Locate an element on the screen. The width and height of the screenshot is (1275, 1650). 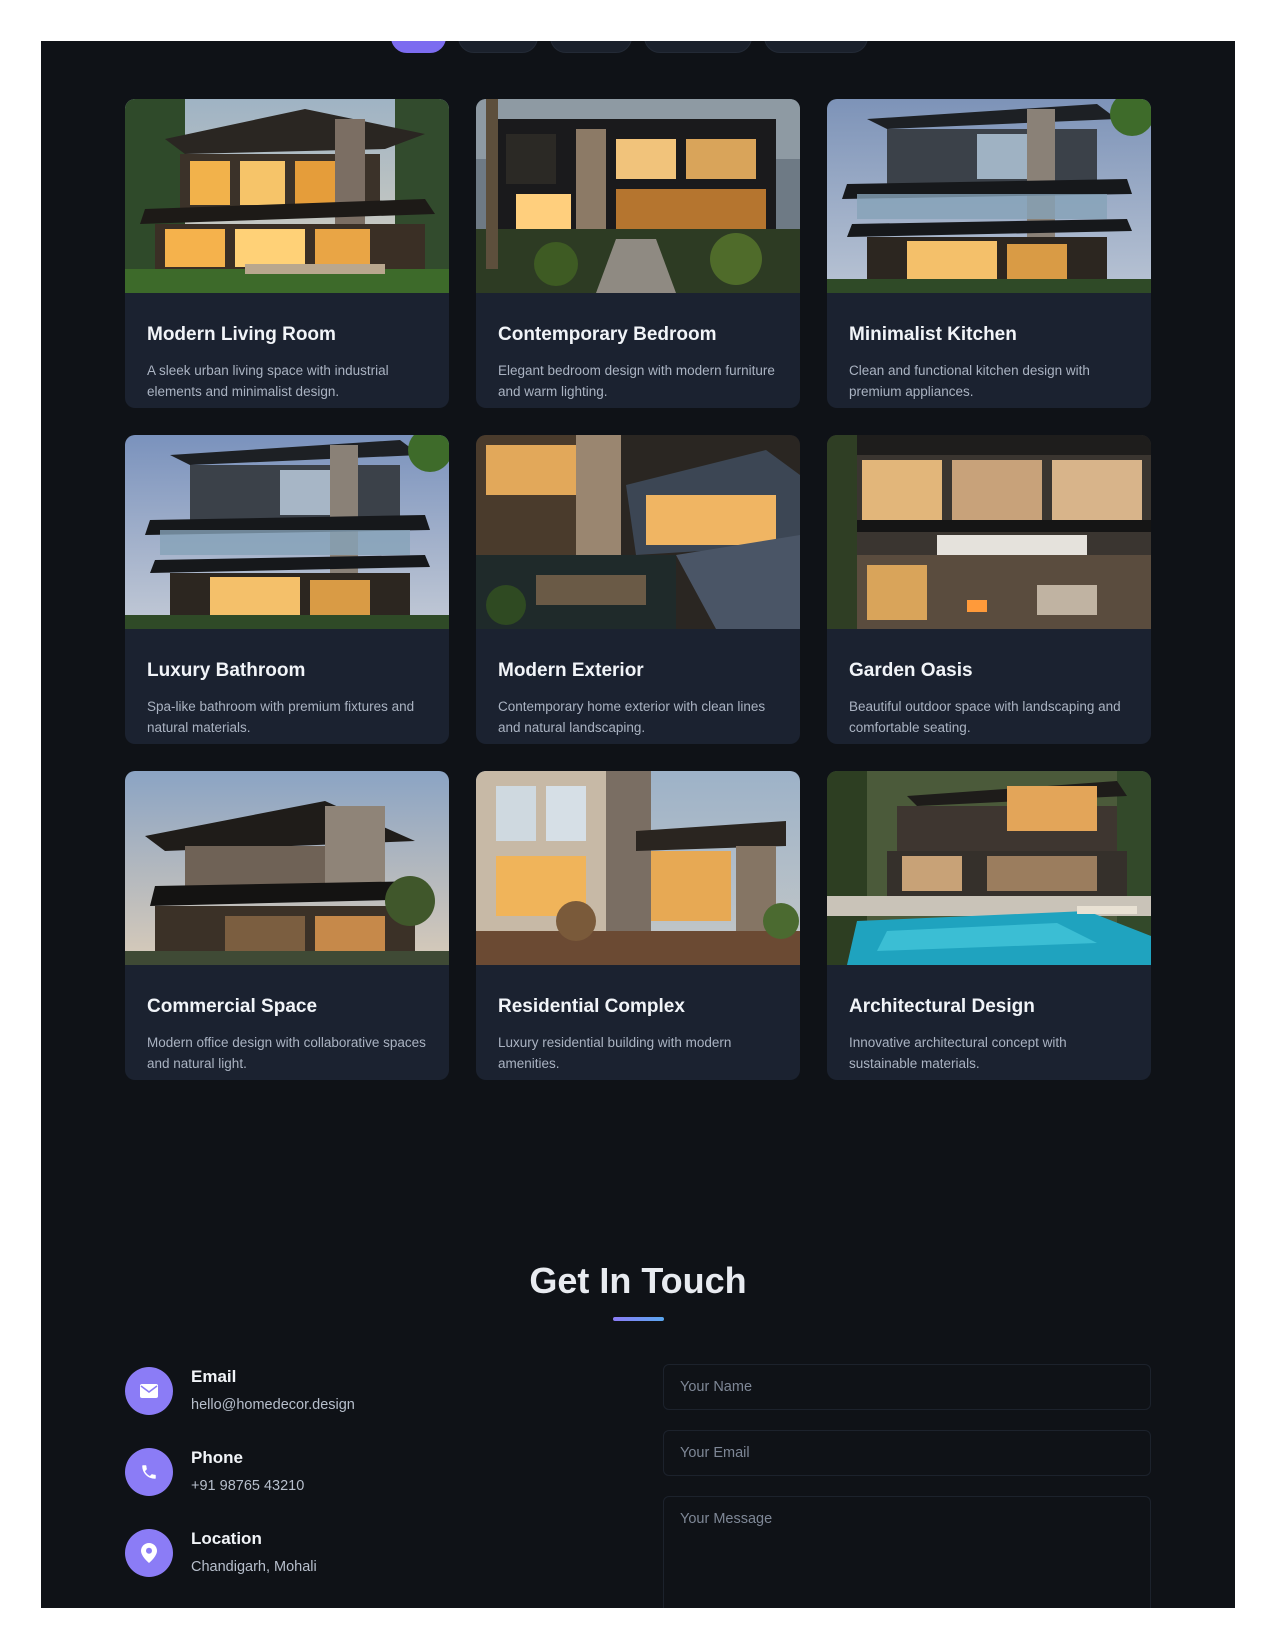
contact-label: Email is located at coordinates (214, 1376).